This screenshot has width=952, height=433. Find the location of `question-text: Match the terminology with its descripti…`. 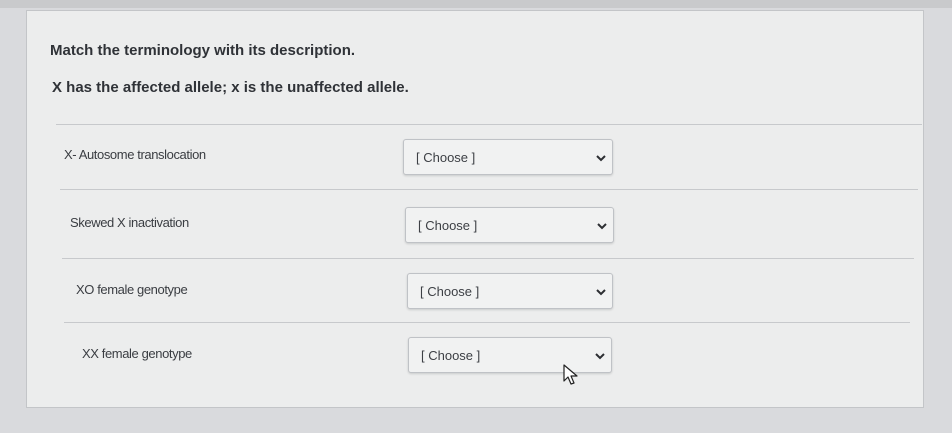

question-text: Match the terminology with its descripti… is located at coordinates (203, 50).